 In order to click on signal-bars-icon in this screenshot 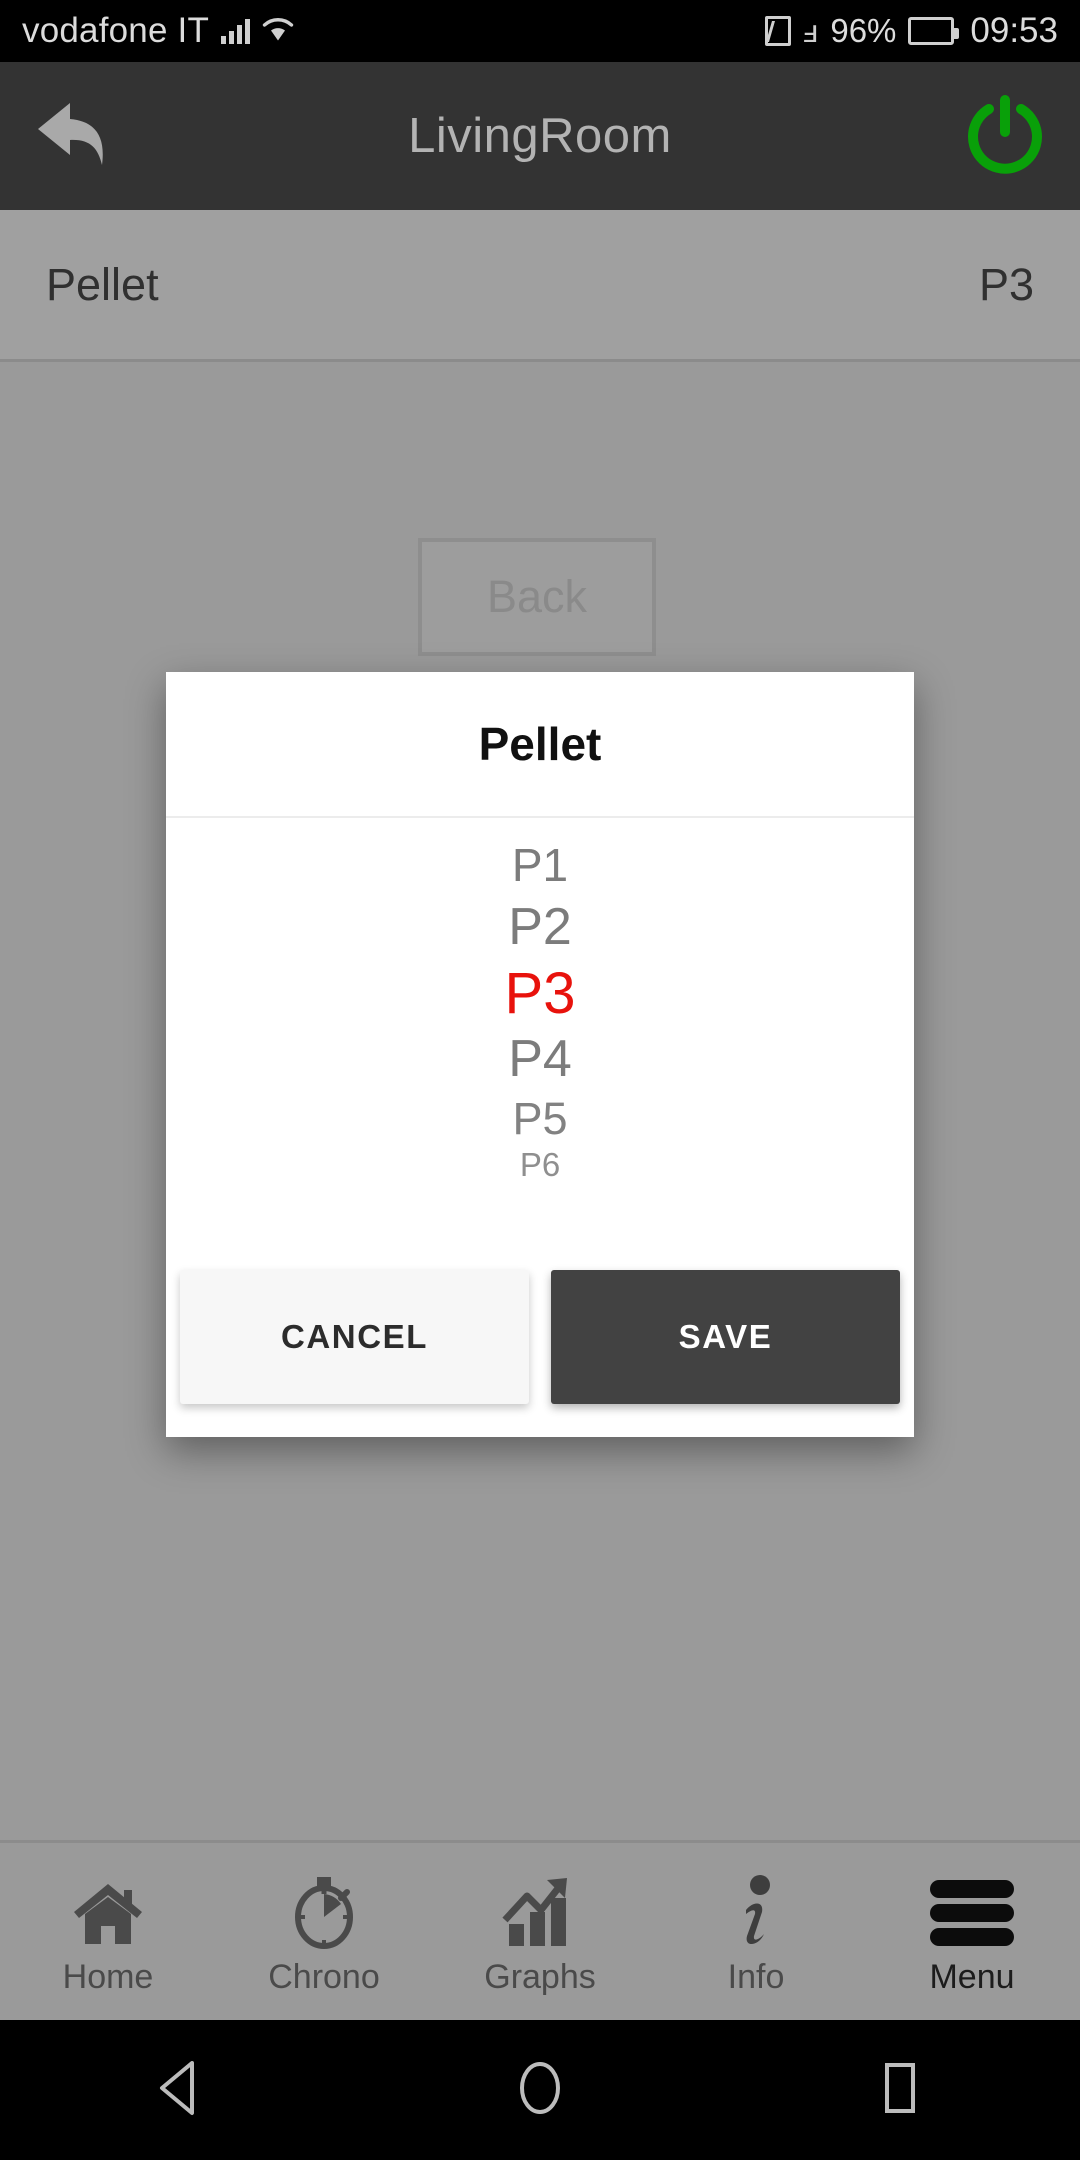, I will do `click(236, 31)`.